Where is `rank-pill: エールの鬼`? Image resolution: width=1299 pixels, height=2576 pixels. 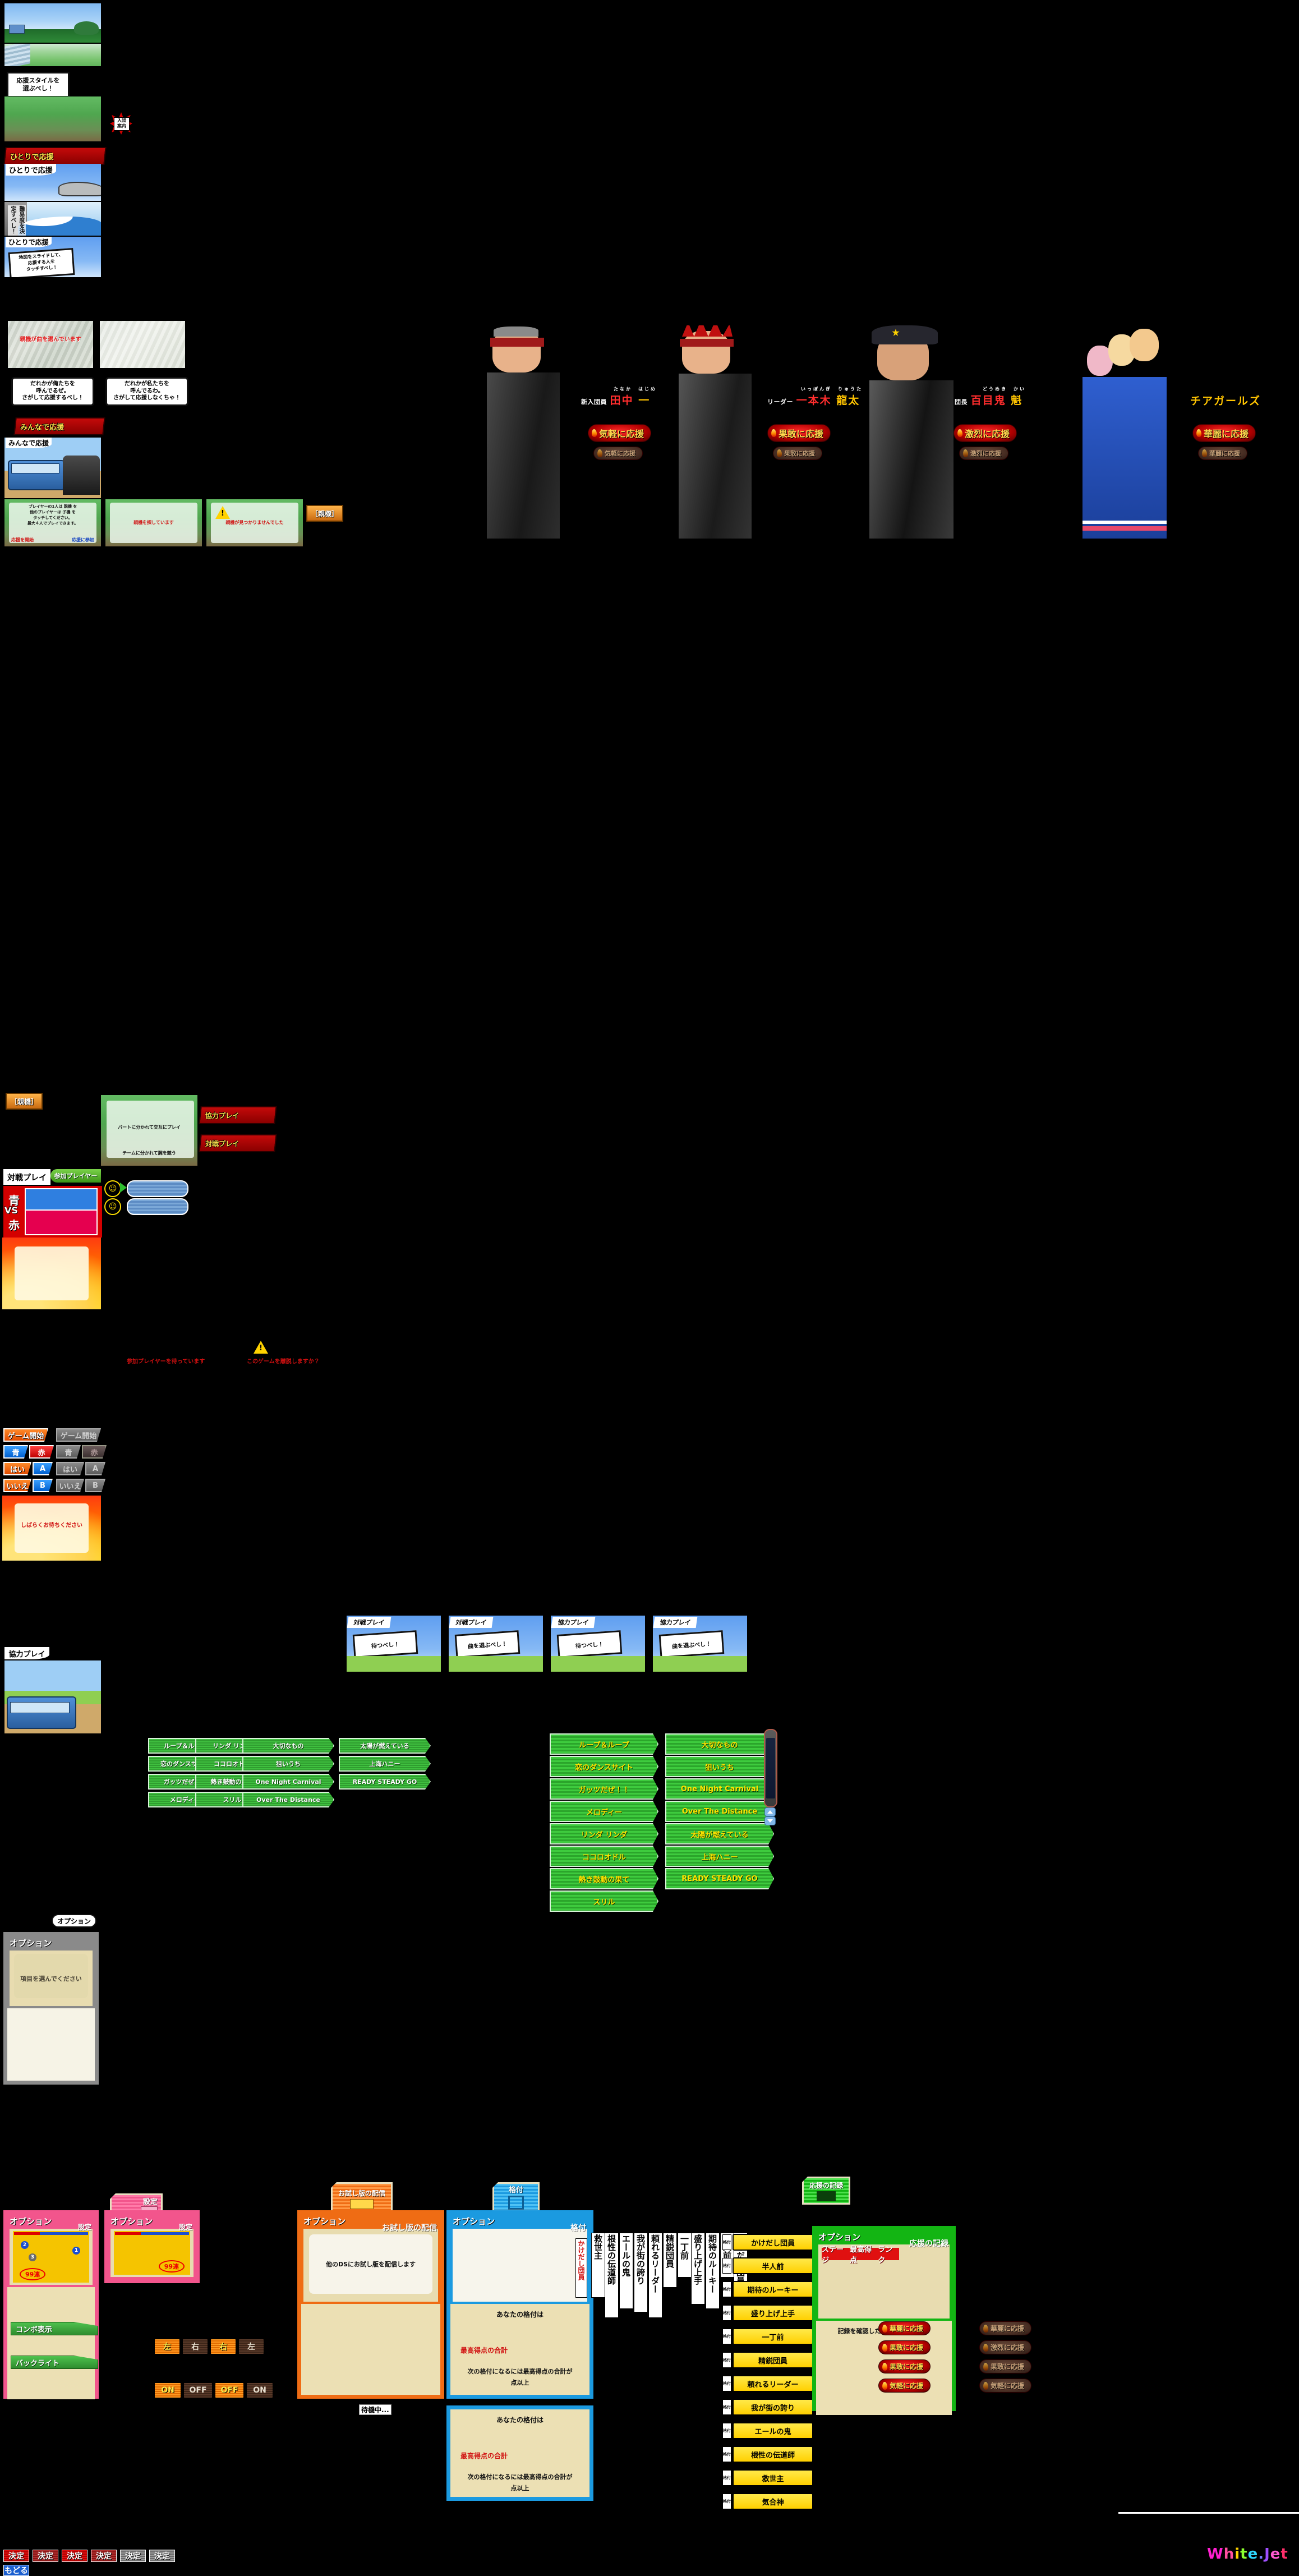 rank-pill: エールの鬼 is located at coordinates (773, 2430).